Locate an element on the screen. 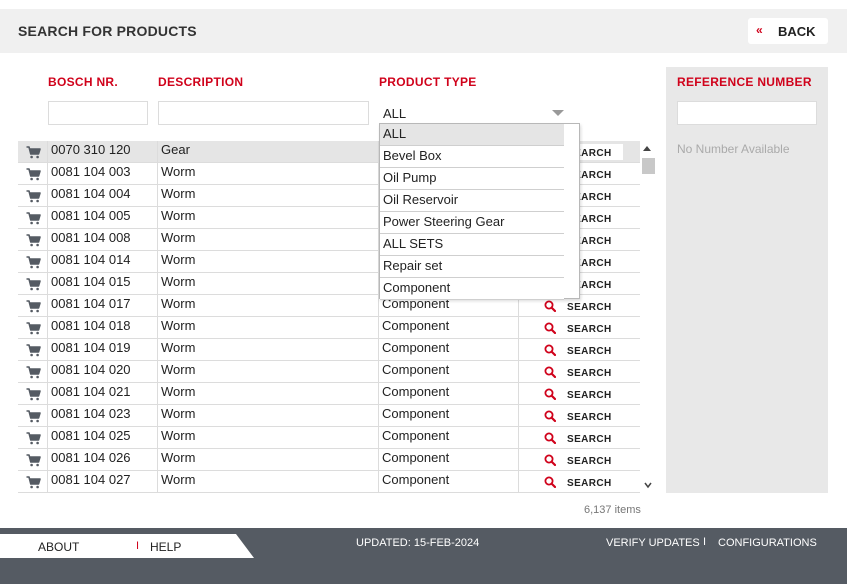  dropdown-option: Oil Reservoir is located at coordinates (472, 201).